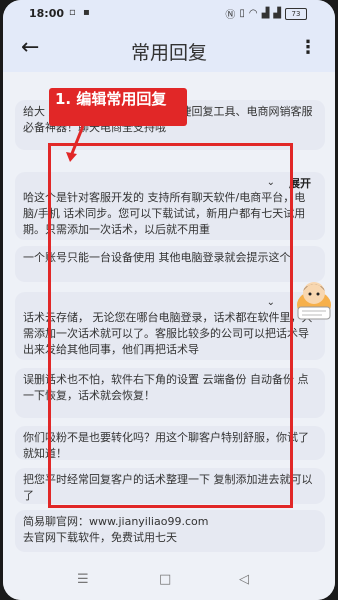 This screenshot has width=338, height=600. What do you see at coordinates (118, 107) in the screenshot?
I see `annotation-label: 1. 编辑常用回复` at bounding box center [118, 107].